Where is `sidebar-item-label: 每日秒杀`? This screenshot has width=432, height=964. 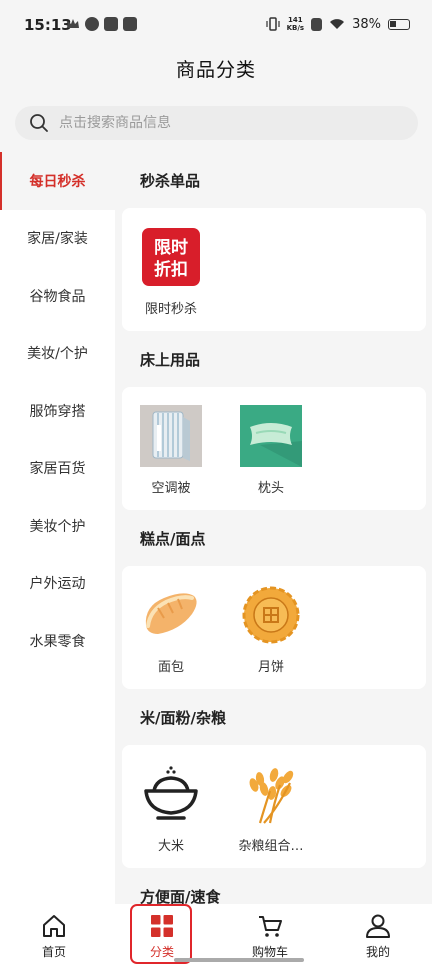 sidebar-item-label: 每日秒杀 is located at coordinates (57, 181).